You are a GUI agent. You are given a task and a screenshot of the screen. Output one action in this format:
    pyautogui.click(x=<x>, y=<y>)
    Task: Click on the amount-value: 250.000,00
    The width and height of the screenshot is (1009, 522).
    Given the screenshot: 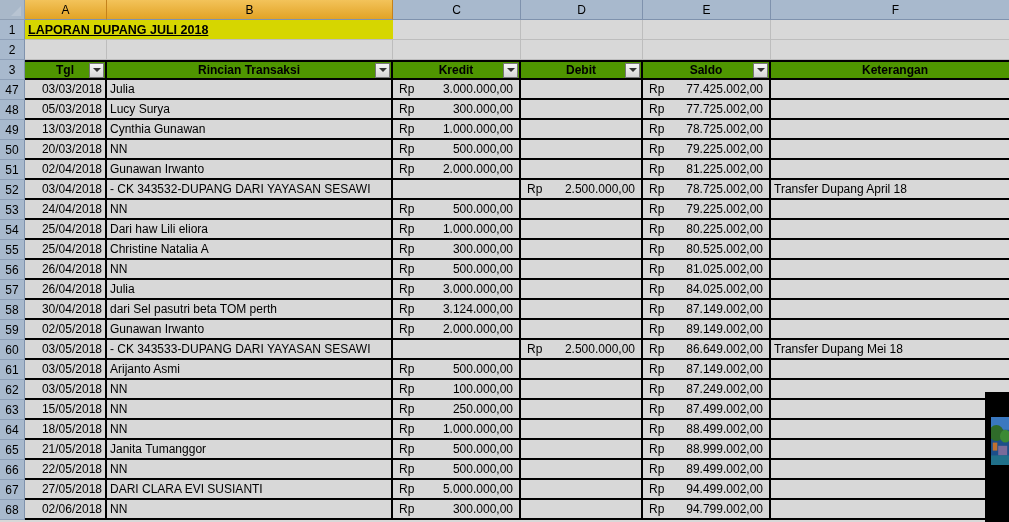 What is the action you would take?
    pyautogui.click(x=482, y=409)
    